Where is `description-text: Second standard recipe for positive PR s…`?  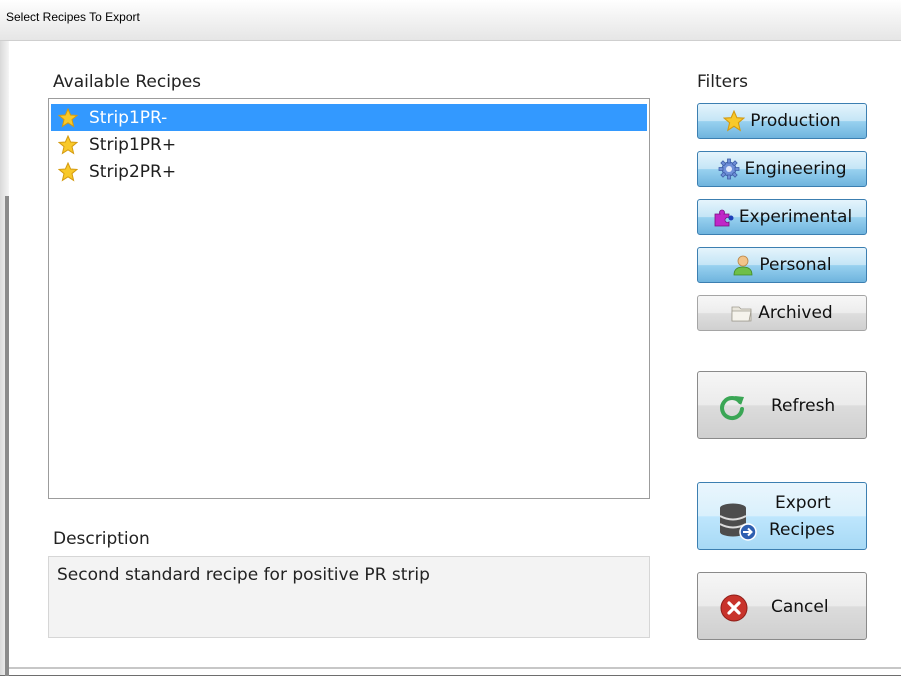 description-text: Second standard recipe for positive PR s… is located at coordinates (243, 575).